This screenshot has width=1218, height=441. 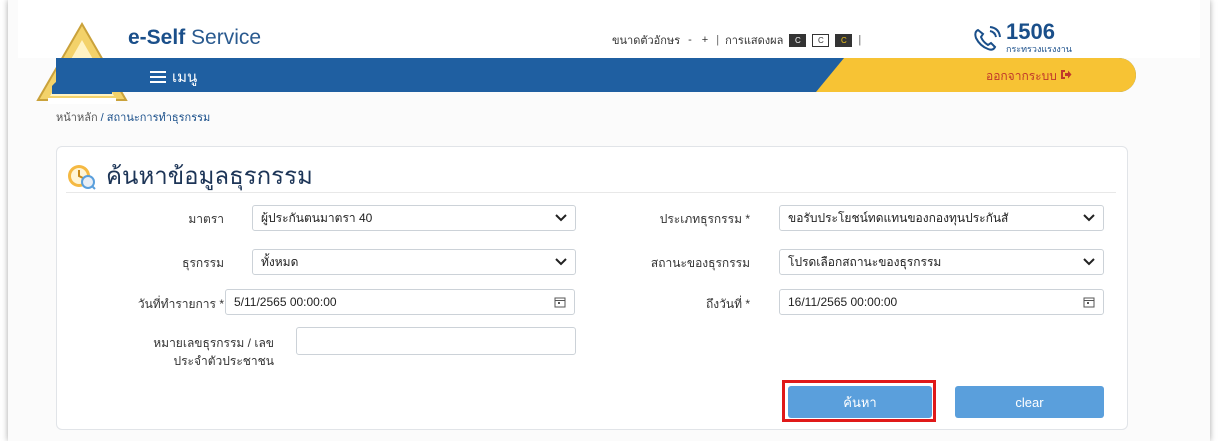 What do you see at coordinates (317, 217) in the screenshot?
I see `section-select-value: ผู้ประกันตนมาตรา 40` at bounding box center [317, 217].